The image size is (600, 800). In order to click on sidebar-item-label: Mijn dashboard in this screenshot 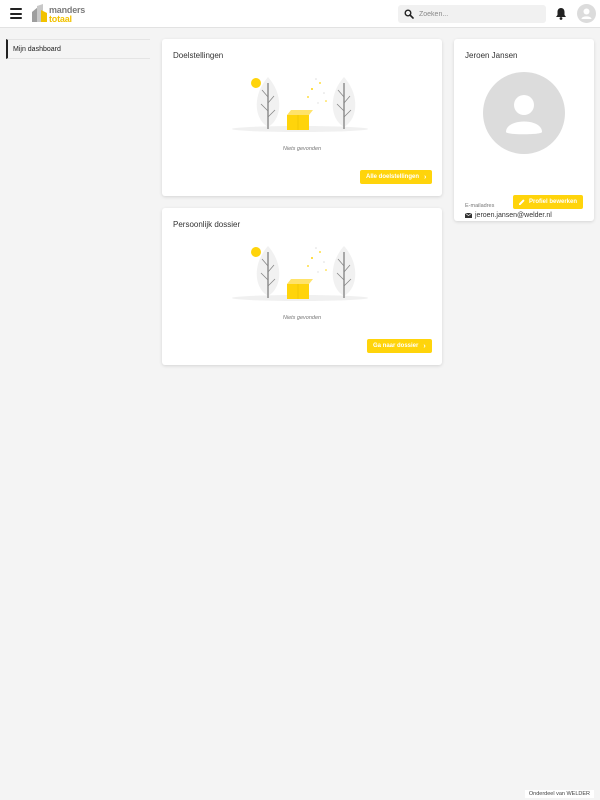, I will do `click(37, 49)`.